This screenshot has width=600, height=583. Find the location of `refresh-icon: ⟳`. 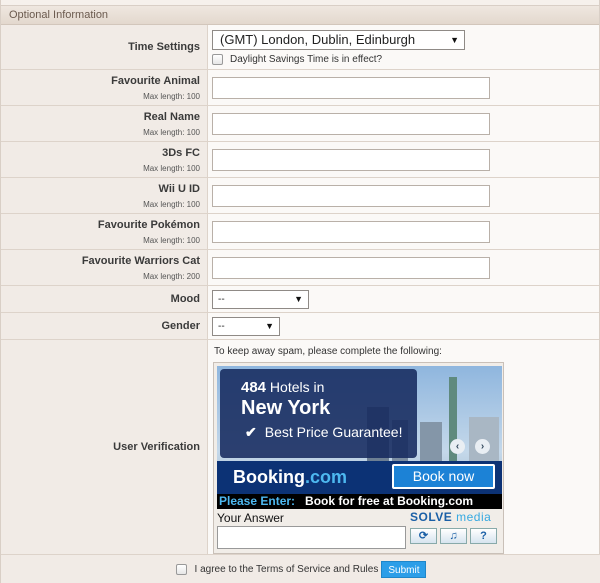

refresh-icon: ⟳ is located at coordinates (423, 536).